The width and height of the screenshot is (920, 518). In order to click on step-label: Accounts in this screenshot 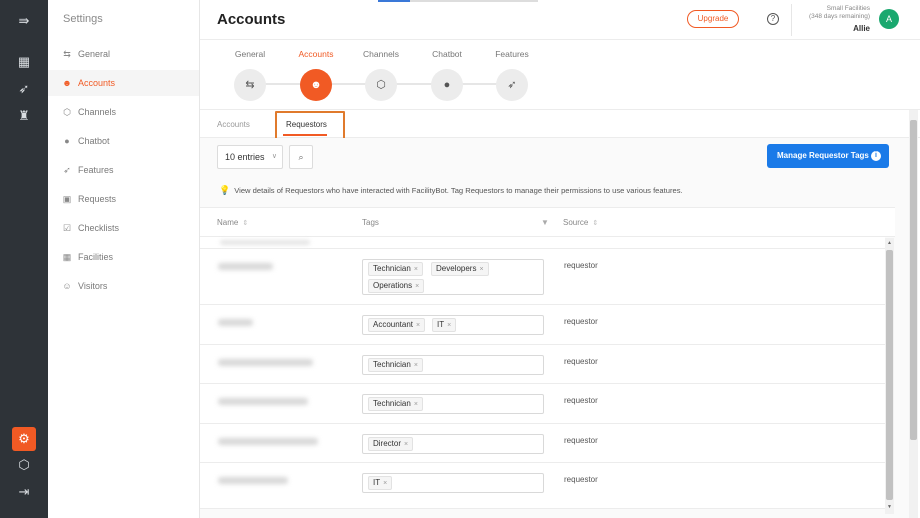, I will do `click(316, 54)`.